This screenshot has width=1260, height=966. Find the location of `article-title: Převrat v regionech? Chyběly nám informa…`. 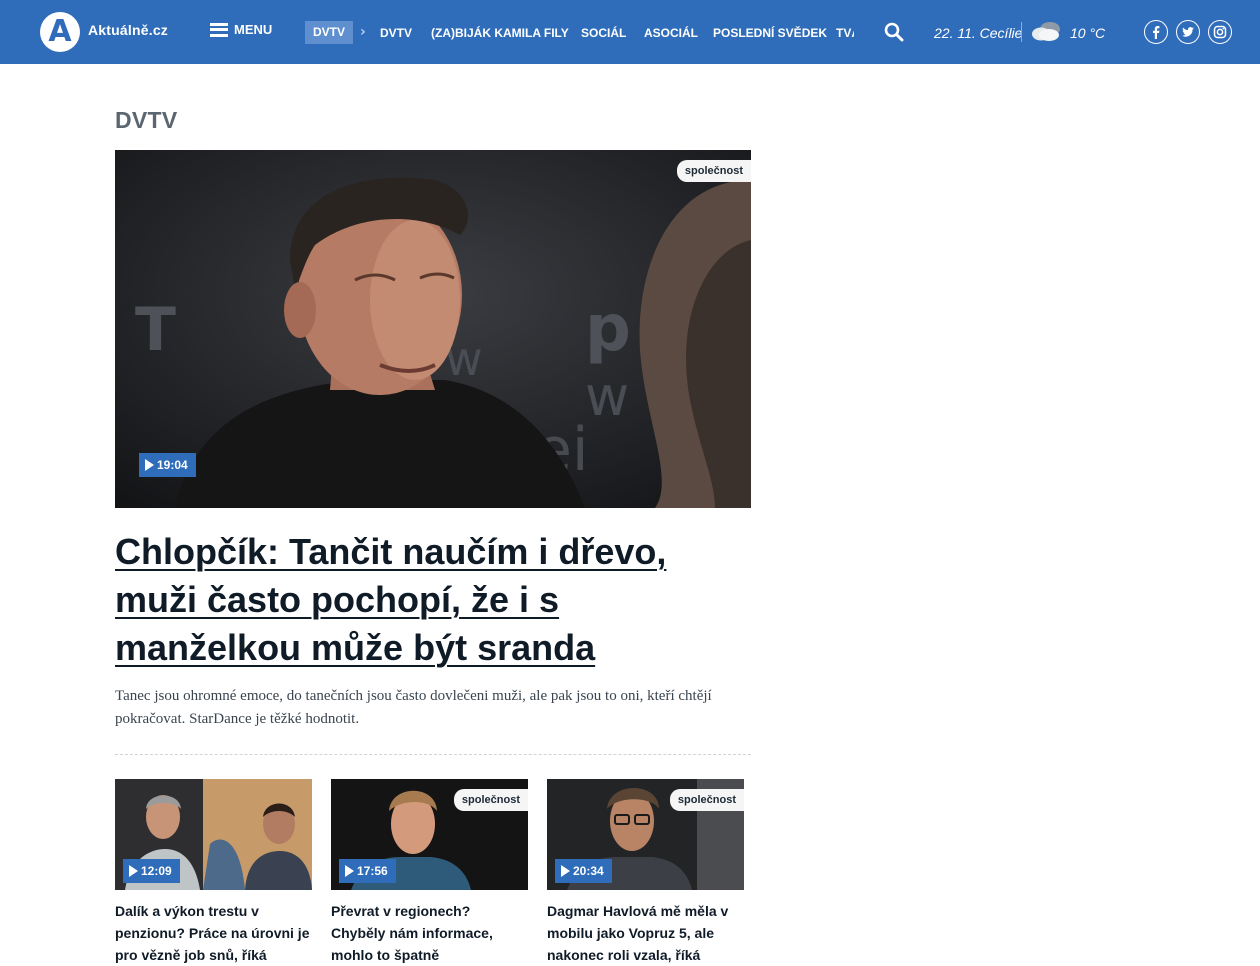

article-title: Převrat v regionech? Chyběly nám informa… is located at coordinates (429, 933).